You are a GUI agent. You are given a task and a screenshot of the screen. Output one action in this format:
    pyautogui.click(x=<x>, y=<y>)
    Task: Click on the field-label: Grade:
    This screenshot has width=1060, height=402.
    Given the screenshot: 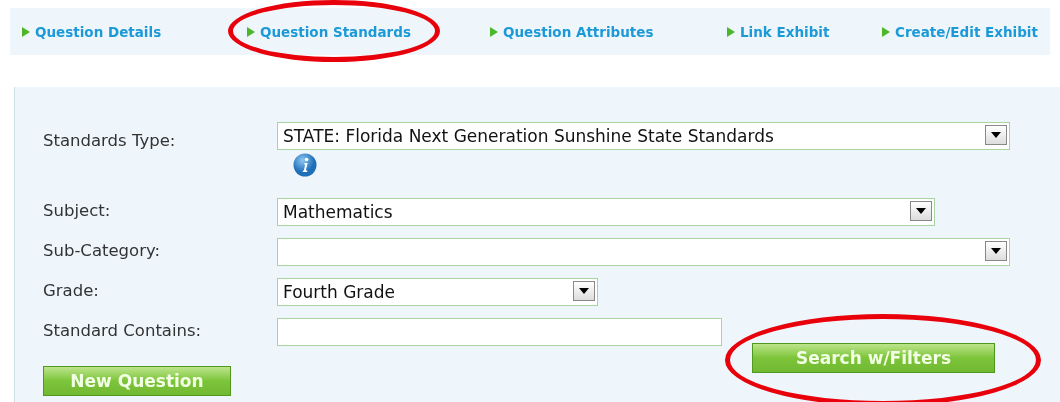 What is the action you would take?
    pyautogui.click(x=71, y=291)
    